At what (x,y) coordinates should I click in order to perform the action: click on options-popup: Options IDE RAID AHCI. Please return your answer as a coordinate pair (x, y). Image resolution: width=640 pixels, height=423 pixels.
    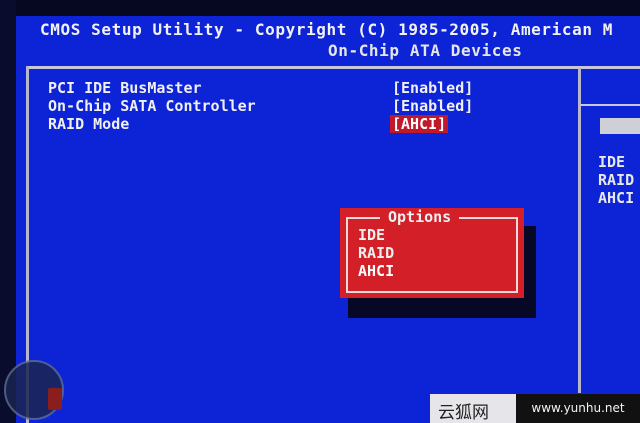
    Looking at the image, I should click on (432, 253).